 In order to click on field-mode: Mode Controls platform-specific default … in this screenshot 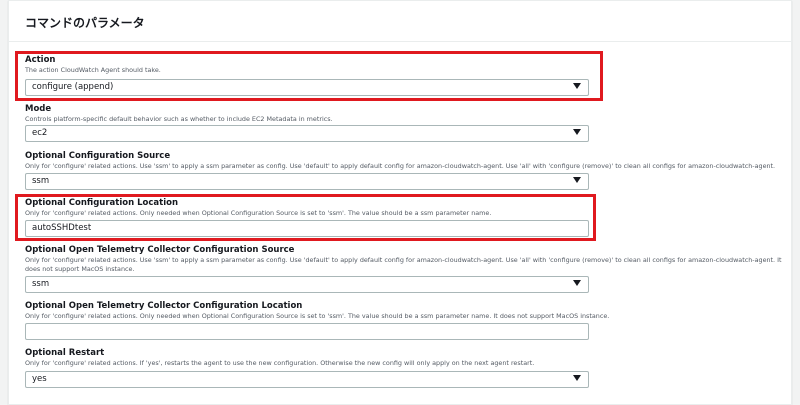, I will do `click(405, 123)`.